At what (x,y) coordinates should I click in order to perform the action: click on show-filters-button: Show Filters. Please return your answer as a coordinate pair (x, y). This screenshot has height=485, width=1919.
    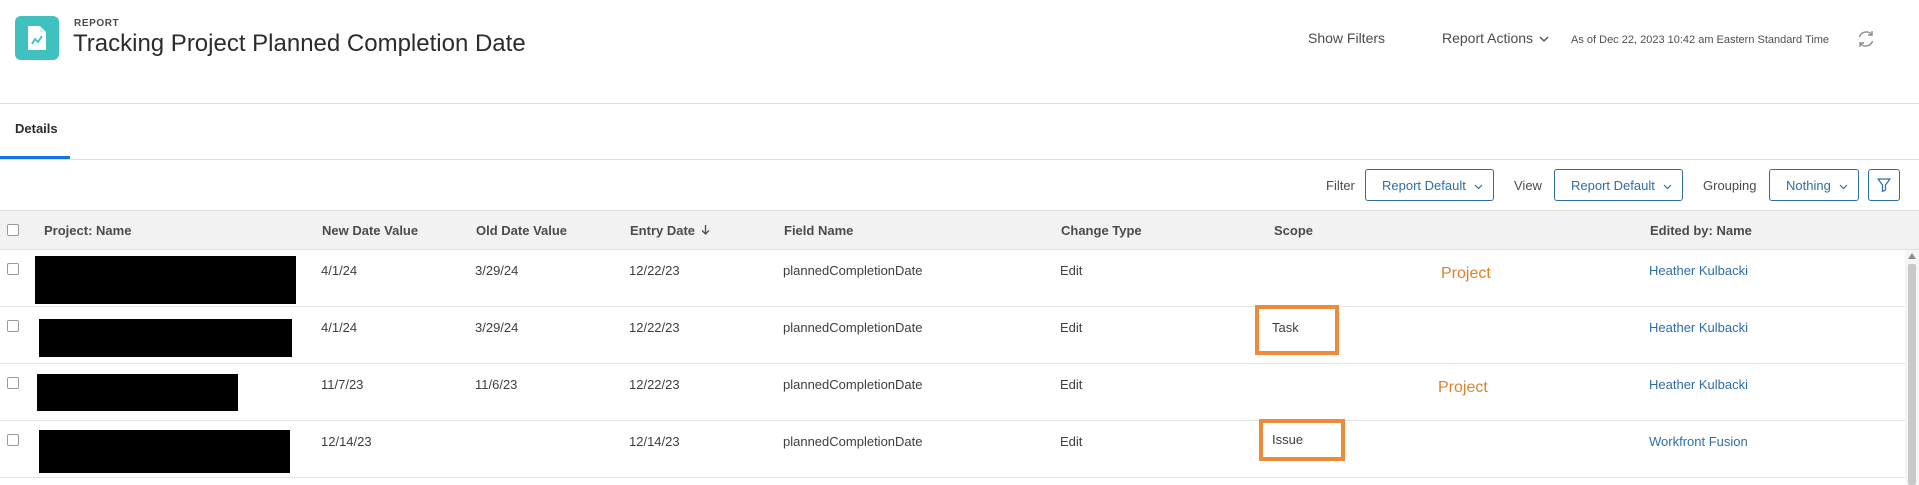
    Looking at the image, I should click on (1346, 38).